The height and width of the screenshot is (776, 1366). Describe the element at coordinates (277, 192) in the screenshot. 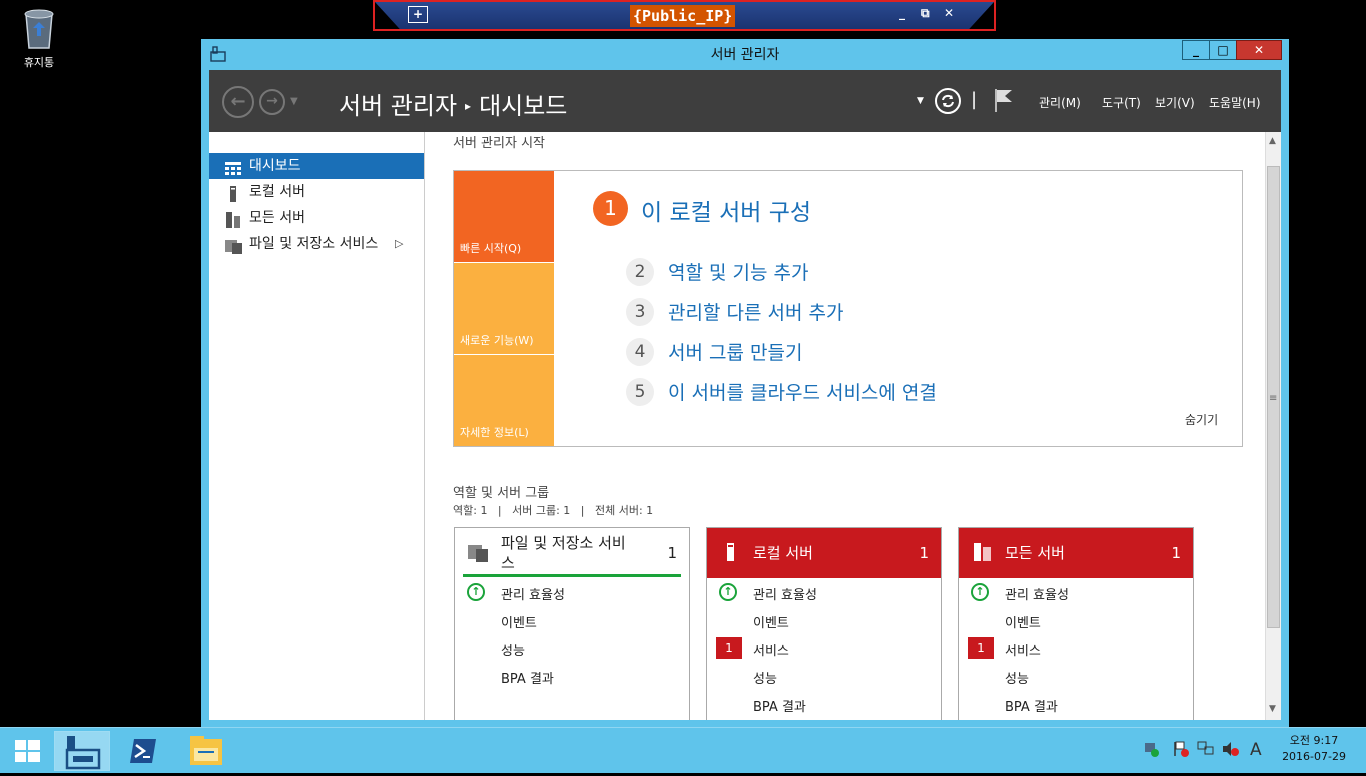

I see `nav-label: 로컬 서버` at that location.